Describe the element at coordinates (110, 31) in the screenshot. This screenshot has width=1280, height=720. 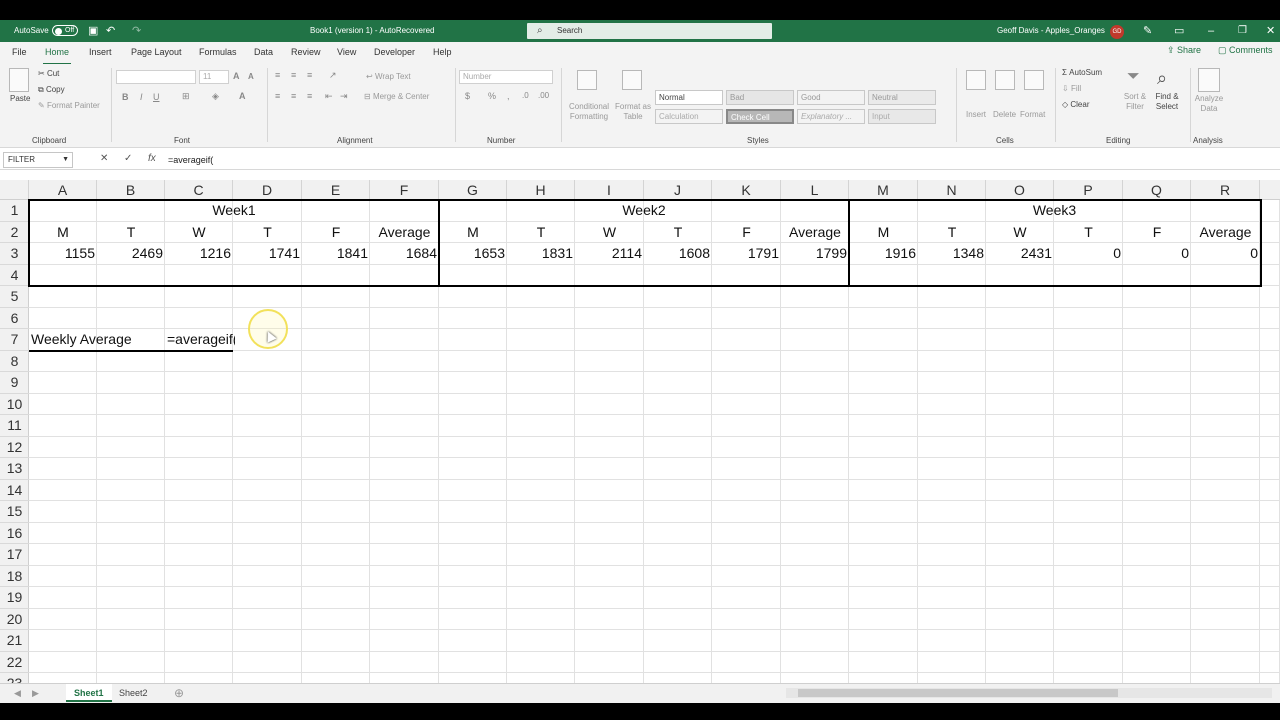
I see `undo-icon: ↶` at that location.